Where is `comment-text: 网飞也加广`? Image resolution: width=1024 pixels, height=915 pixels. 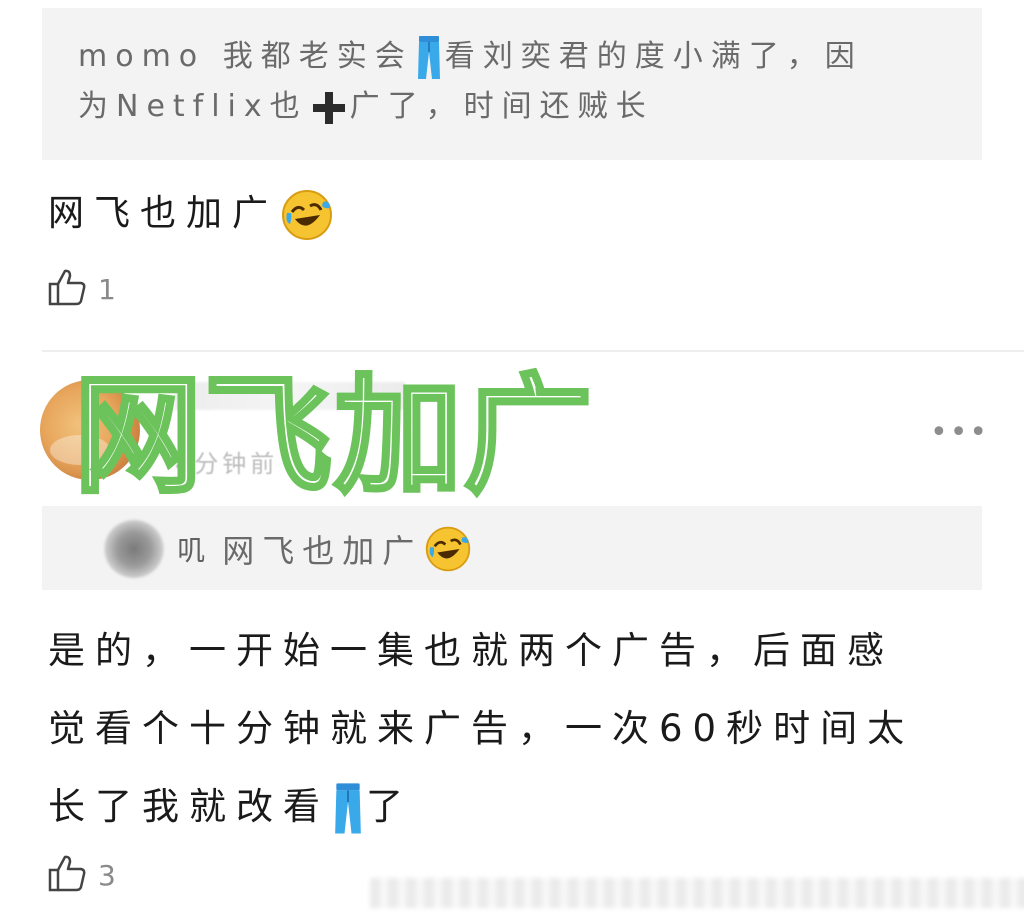 comment-text: 网飞也加广 is located at coordinates (191, 213).